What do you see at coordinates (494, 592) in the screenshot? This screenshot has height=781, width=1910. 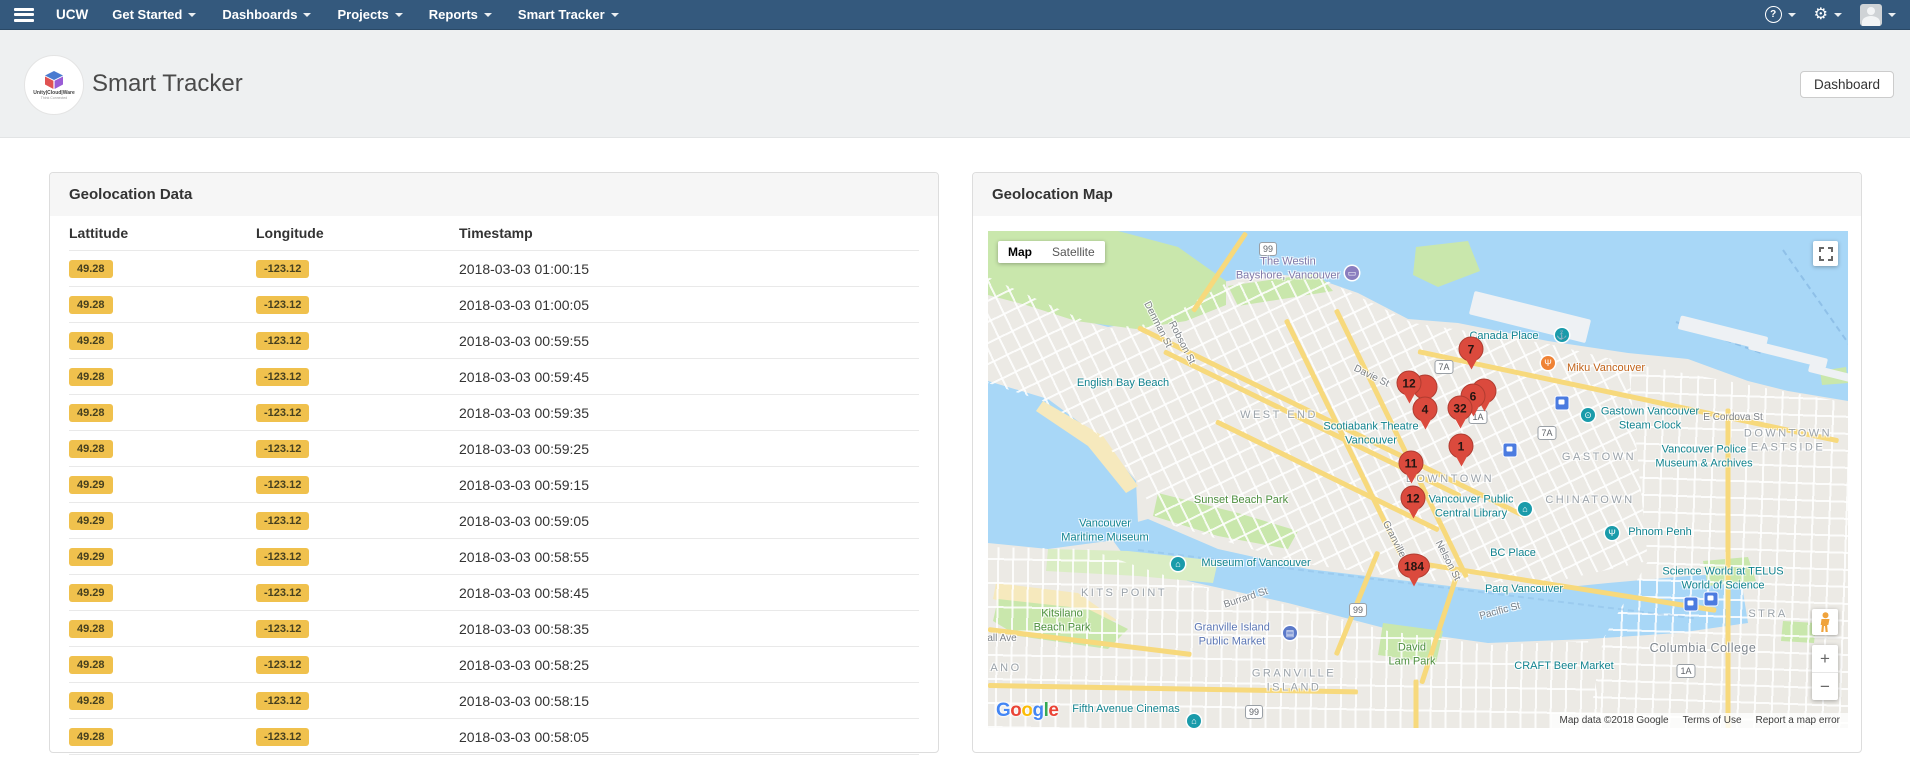 I see `table-row: 49.29 -123.12 2018-03-03 00:58:45` at bounding box center [494, 592].